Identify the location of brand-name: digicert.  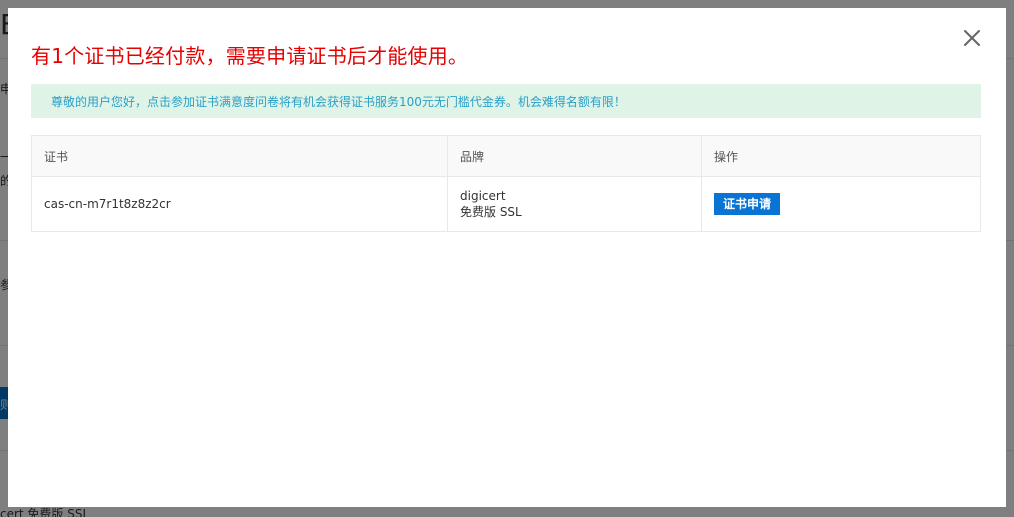
(483, 196).